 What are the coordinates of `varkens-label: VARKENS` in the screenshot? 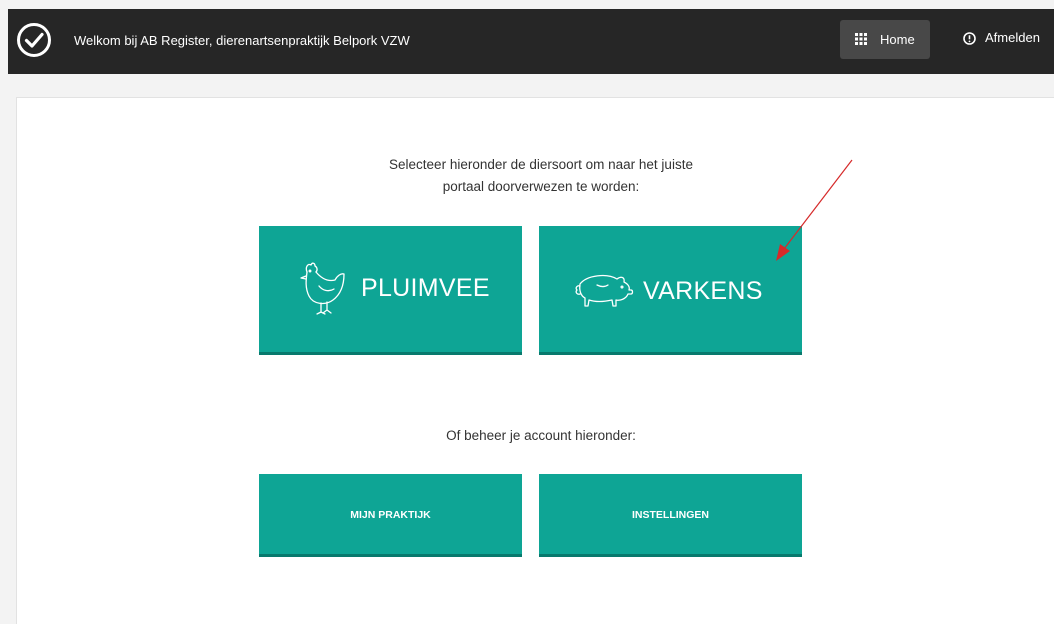 It's located at (703, 291).